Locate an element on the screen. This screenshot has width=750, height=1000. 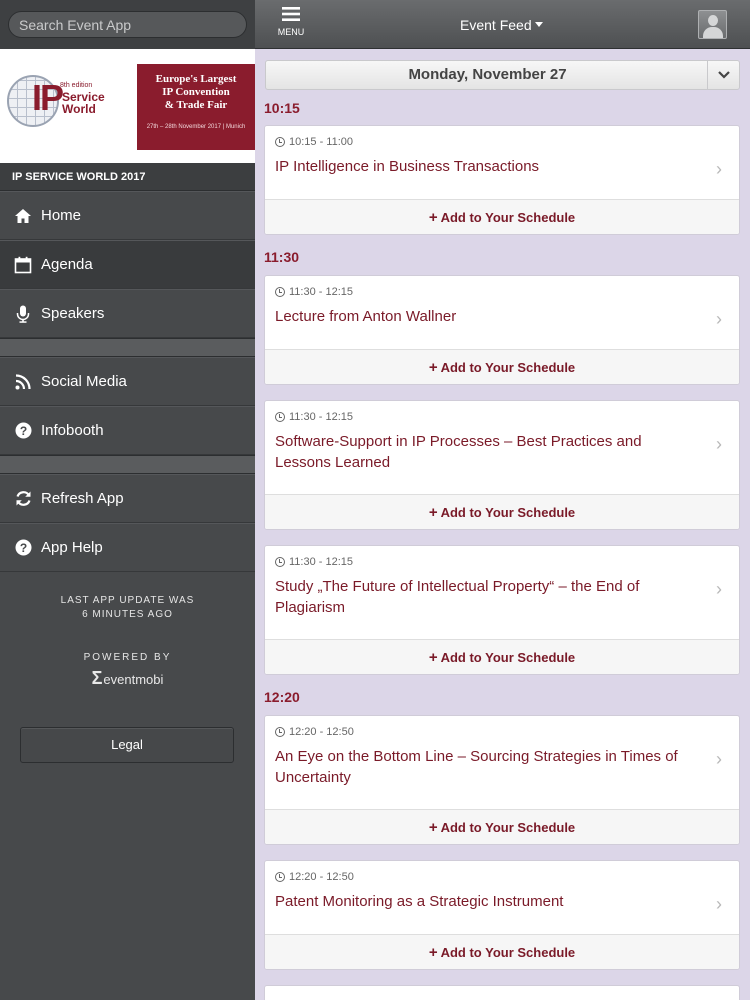
user-icon-body is located at coordinates (713, 32).